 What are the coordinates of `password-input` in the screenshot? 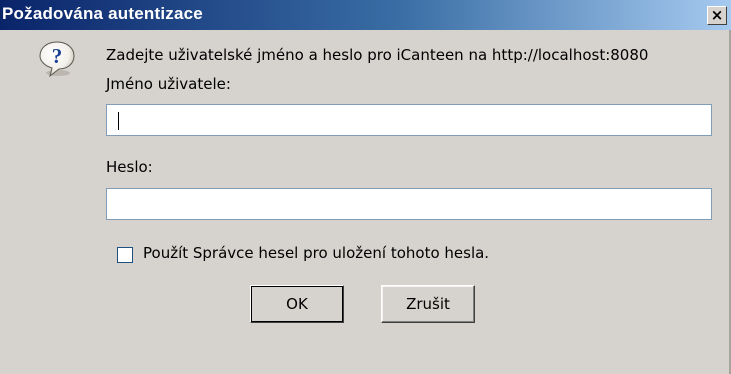 It's located at (409, 204).